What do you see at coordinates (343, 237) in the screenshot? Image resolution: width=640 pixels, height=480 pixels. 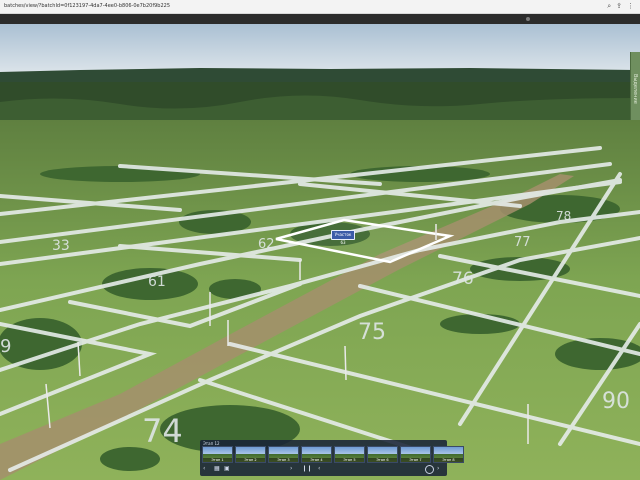 I see `selected-plot-tag: Участок 63` at bounding box center [343, 237].